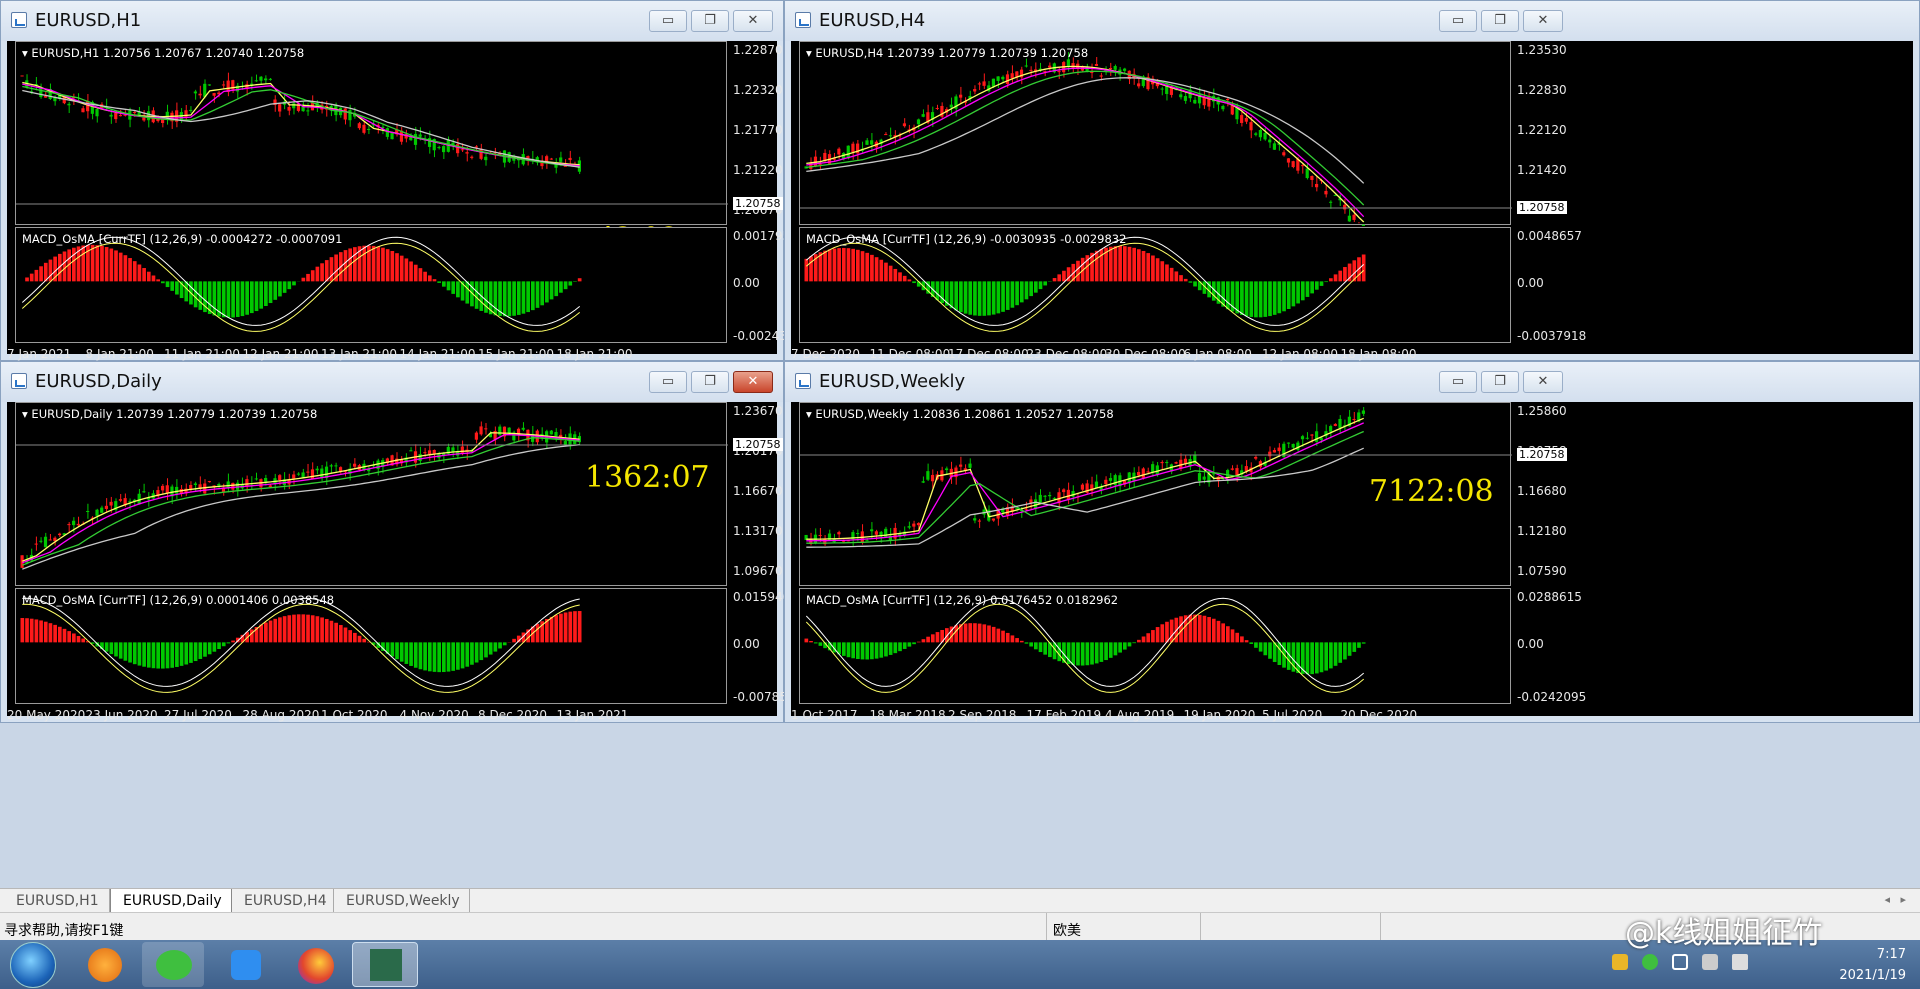  What do you see at coordinates (1140, 715) in the screenshot?
I see `time-axis-label: 4 Aug 2019` at bounding box center [1140, 715].